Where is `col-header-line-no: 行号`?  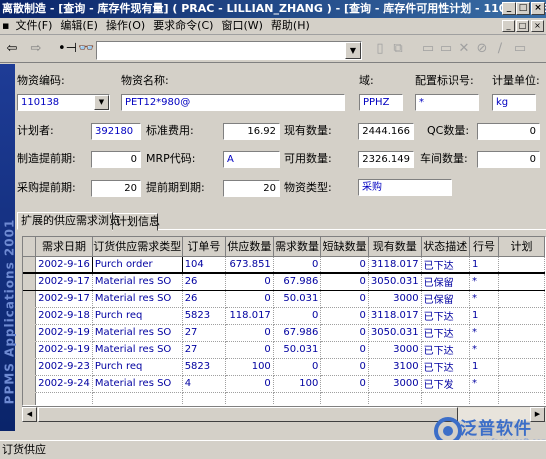
col-header-line-no: 行号 is located at coordinates (484, 247).